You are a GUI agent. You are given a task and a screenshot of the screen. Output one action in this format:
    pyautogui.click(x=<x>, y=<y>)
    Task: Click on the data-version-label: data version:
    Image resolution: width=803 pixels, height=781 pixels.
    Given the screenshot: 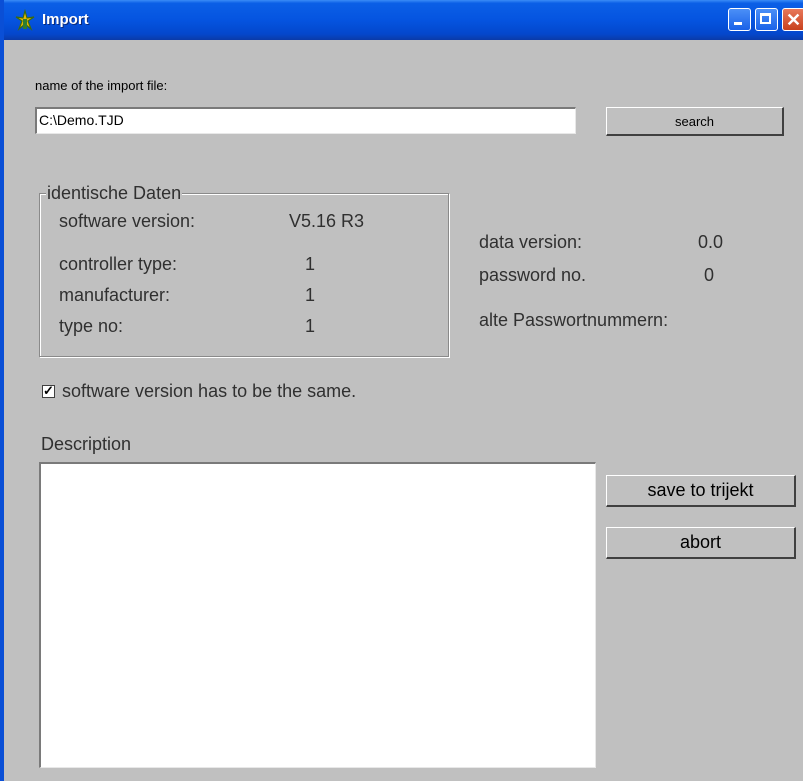 What is the action you would take?
    pyautogui.click(x=531, y=242)
    